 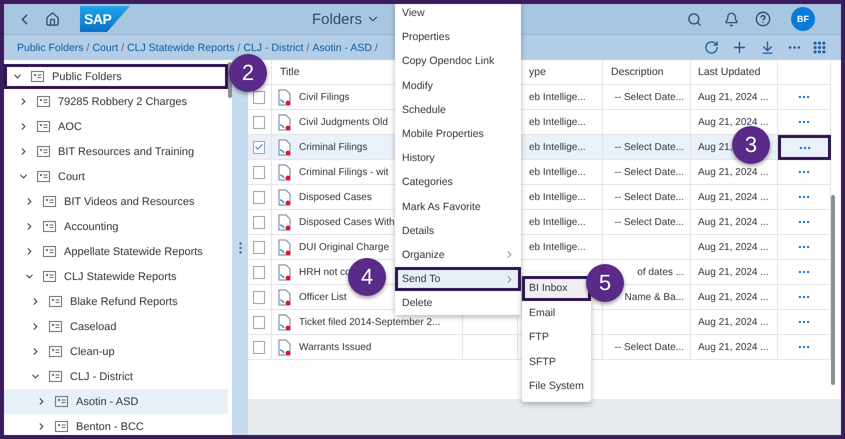 I want to click on help-button, so click(x=763, y=19).